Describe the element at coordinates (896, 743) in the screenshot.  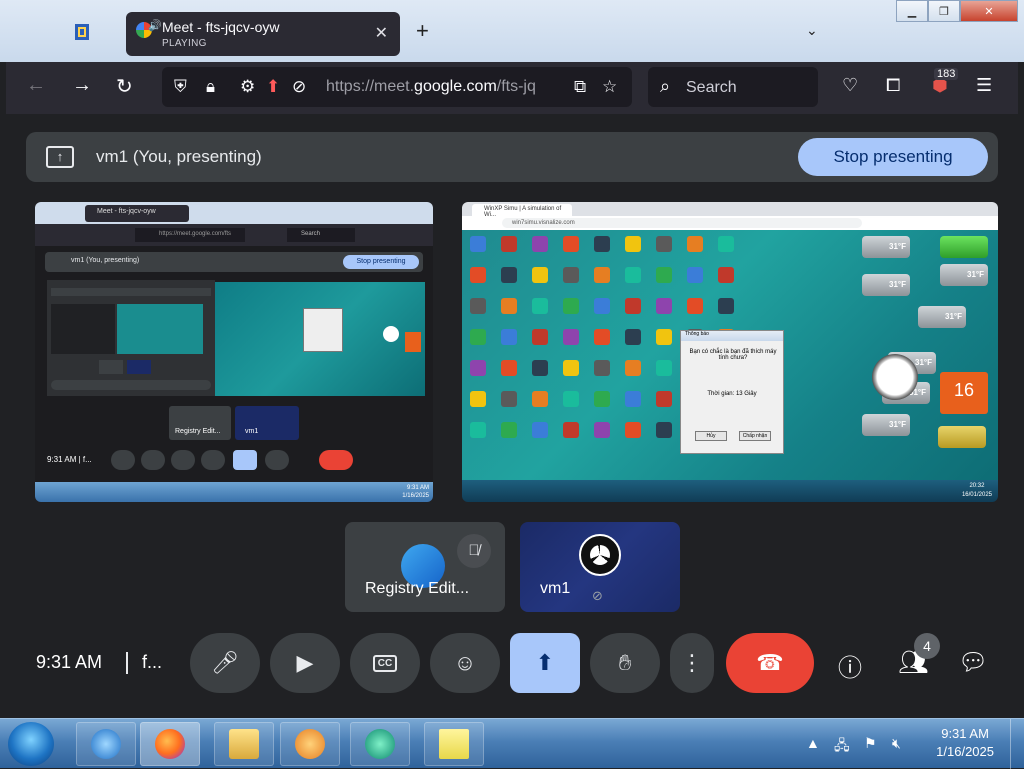
I see `volume-muted-icon: 🔇︎` at that location.